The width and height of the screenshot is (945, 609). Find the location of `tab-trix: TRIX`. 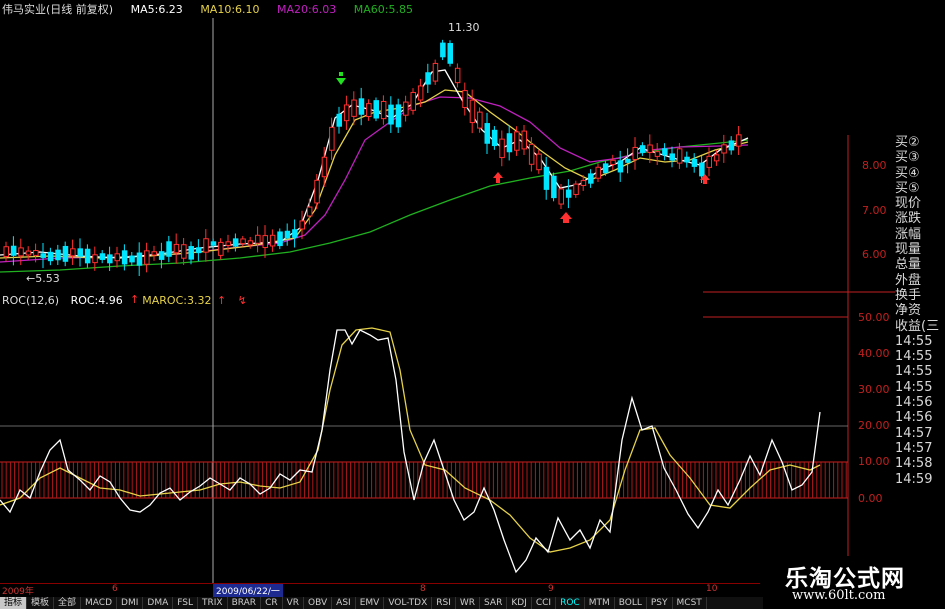

tab-trix: TRIX is located at coordinates (213, 603).